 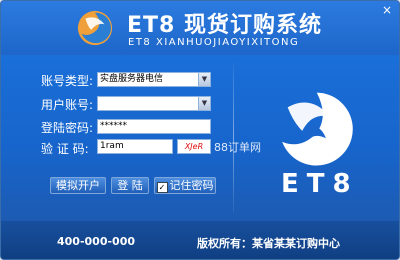 I want to click on divider, so click(x=233, y=138).